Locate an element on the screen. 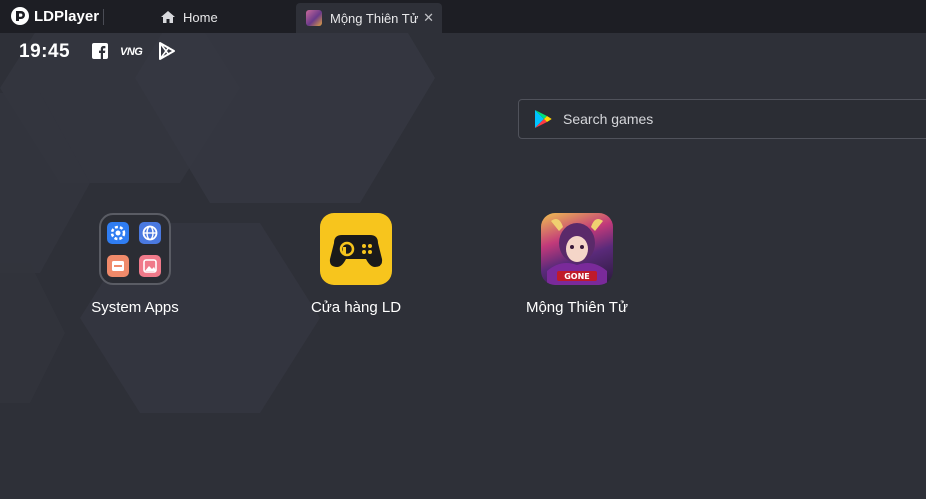 The height and width of the screenshot is (499, 926). titlebar-divider is located at coordinates (103, 17).